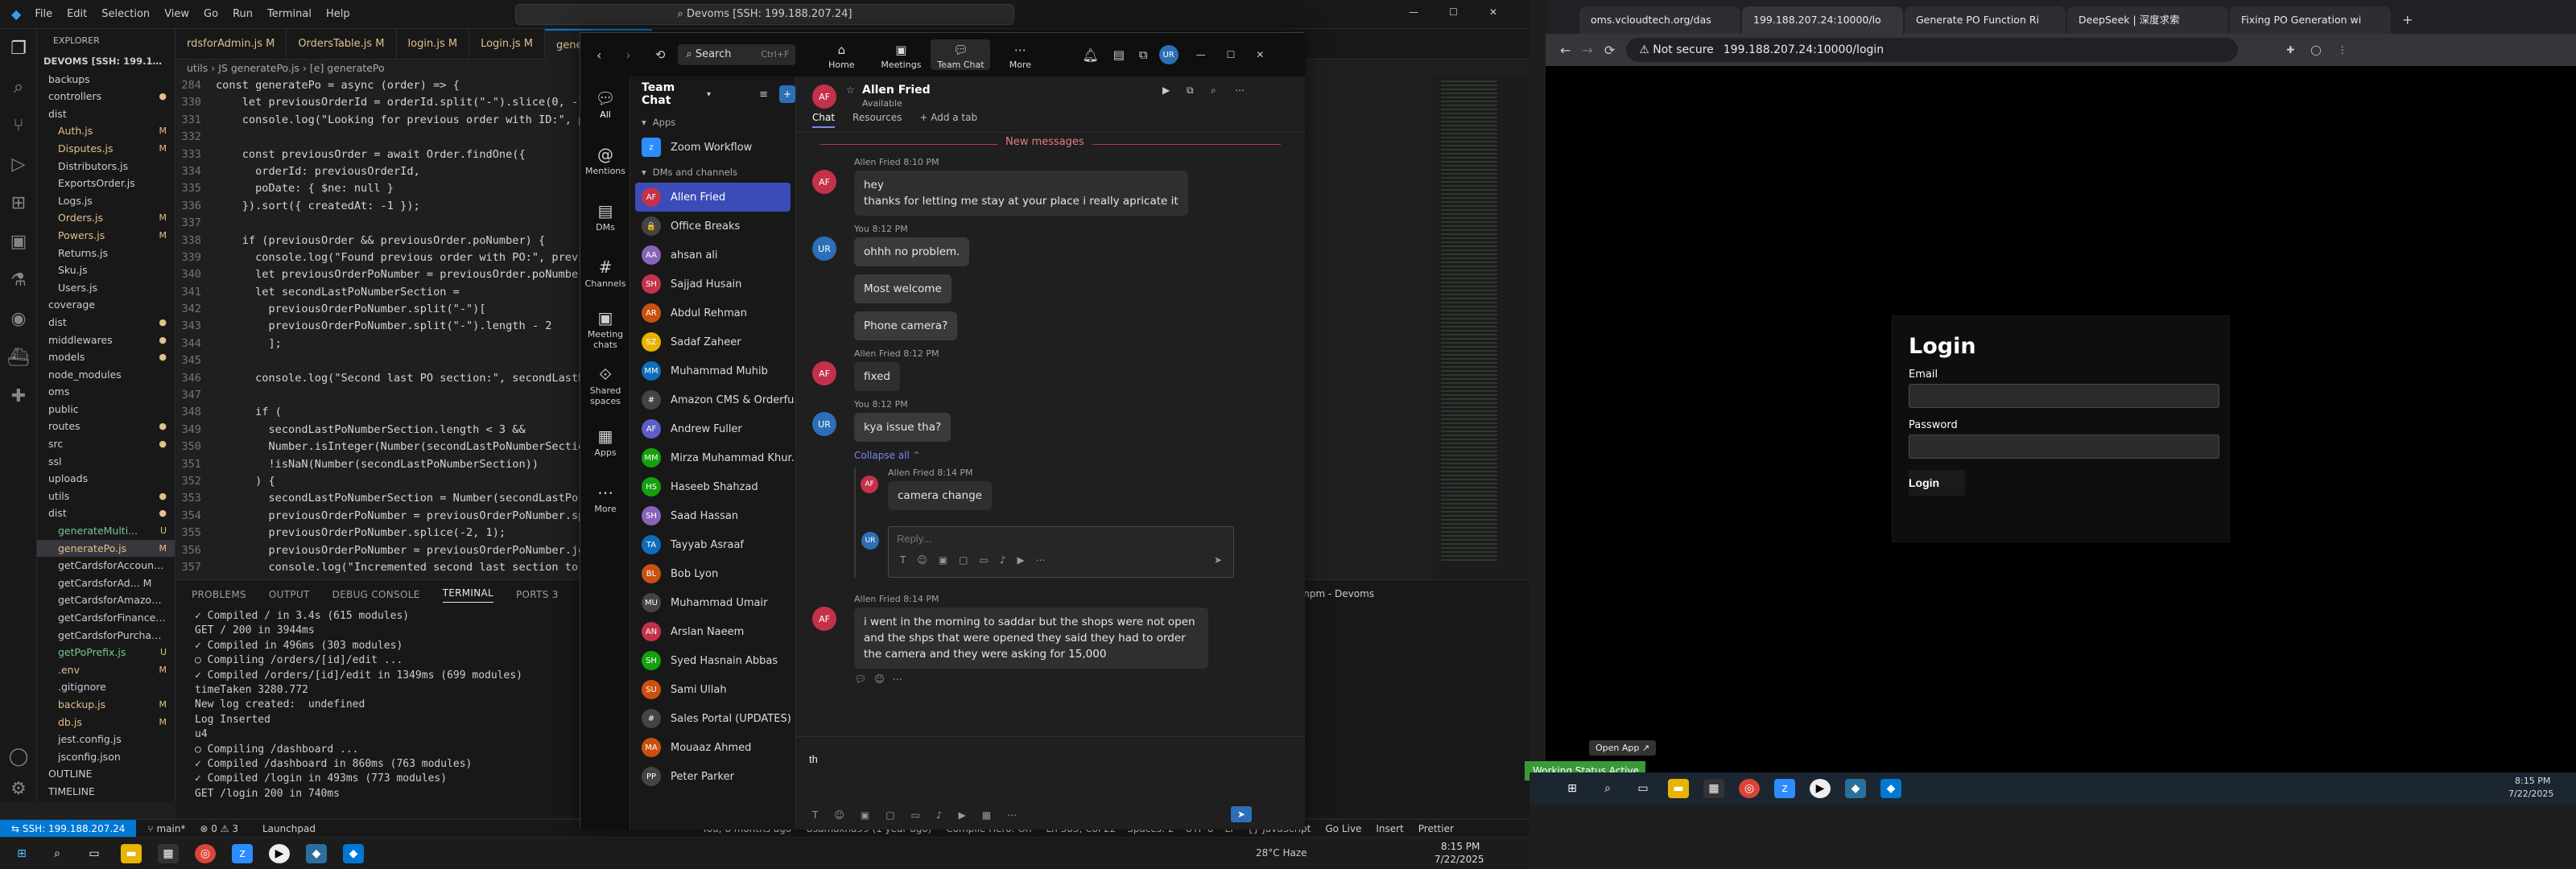  I want to click on contact-item: MM Muhammad Muhib, so click(712, 370).